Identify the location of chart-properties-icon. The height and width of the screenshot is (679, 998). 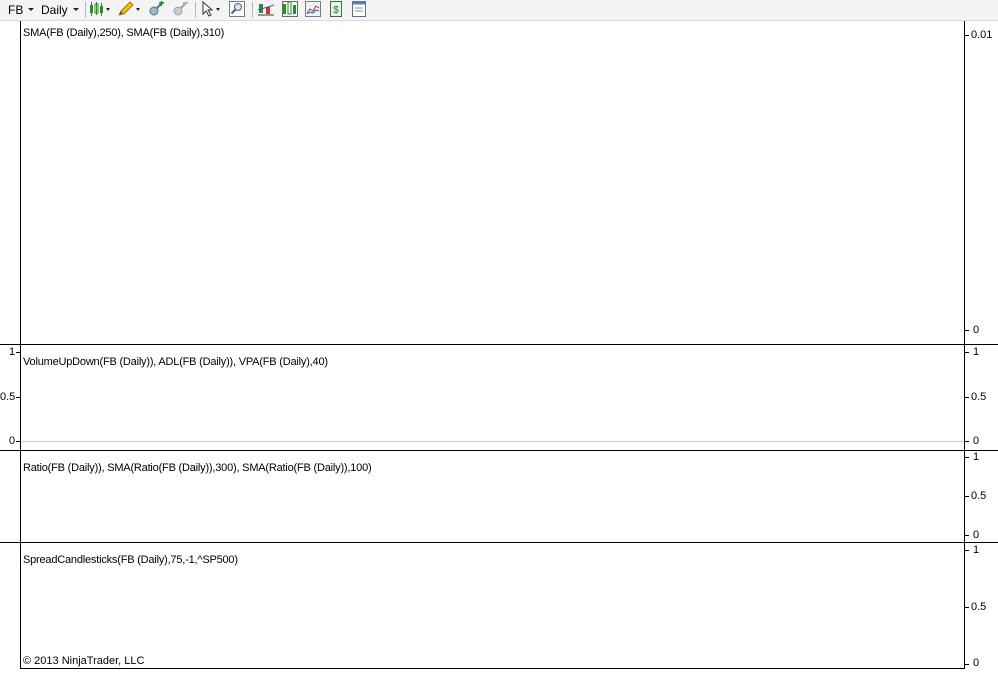
(313, 9).